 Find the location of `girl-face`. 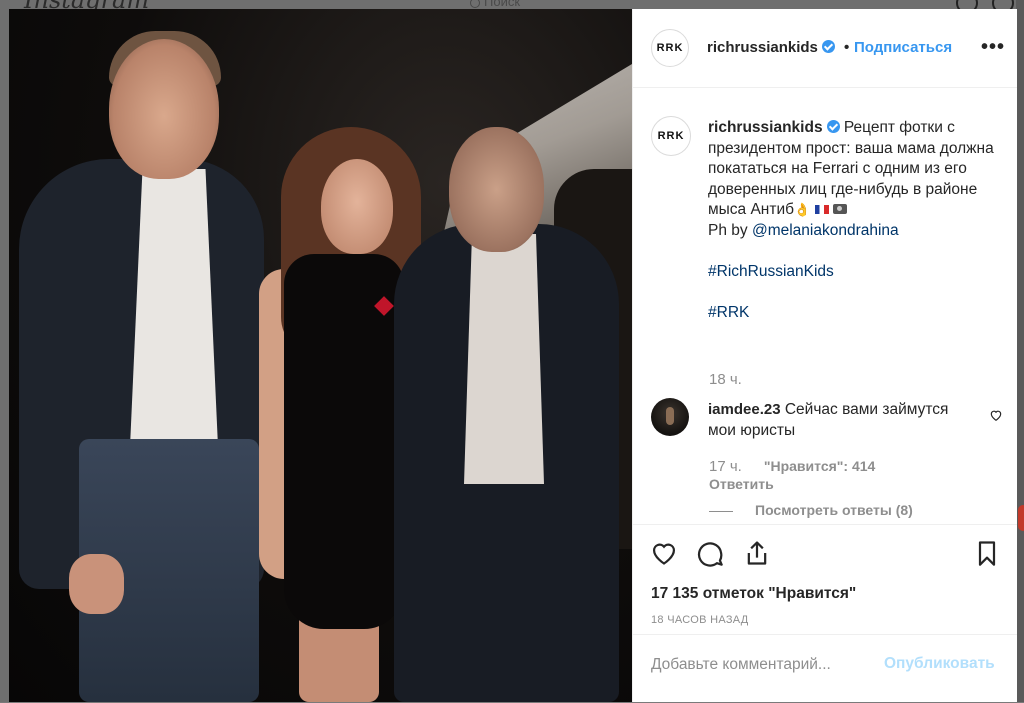

girl-face is located at coordinates (357, 206).